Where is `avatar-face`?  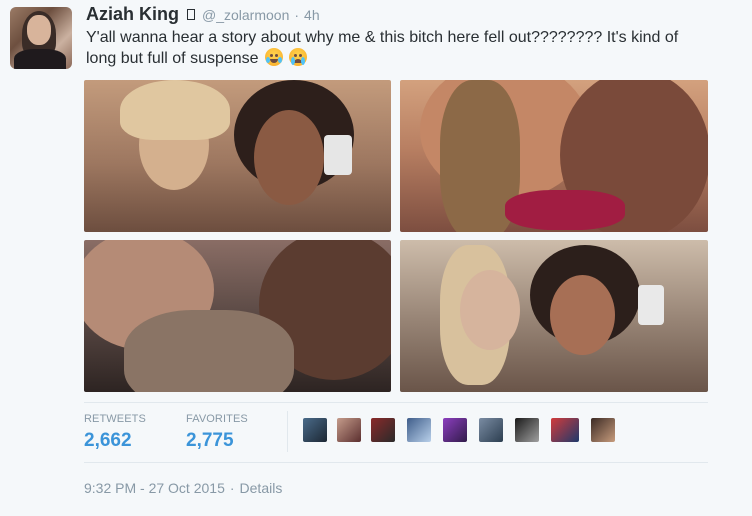
avatar-face is located at coordinates (39, 30).